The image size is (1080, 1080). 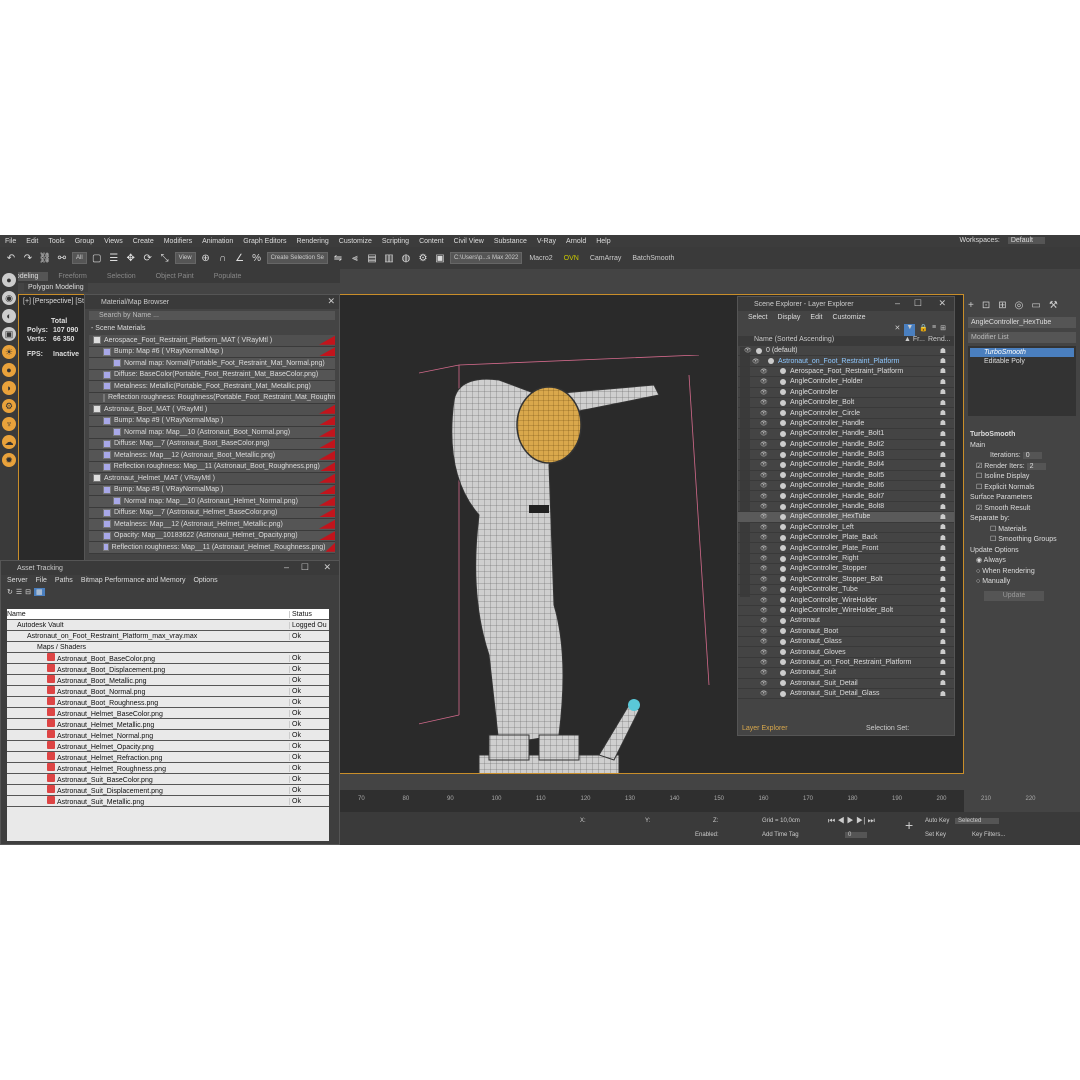 What do you see at coordinates (175, 276) in the screenshot?
I see `ribbon-tab-object-paint: Object Paint` at bounding box center [175, 276].